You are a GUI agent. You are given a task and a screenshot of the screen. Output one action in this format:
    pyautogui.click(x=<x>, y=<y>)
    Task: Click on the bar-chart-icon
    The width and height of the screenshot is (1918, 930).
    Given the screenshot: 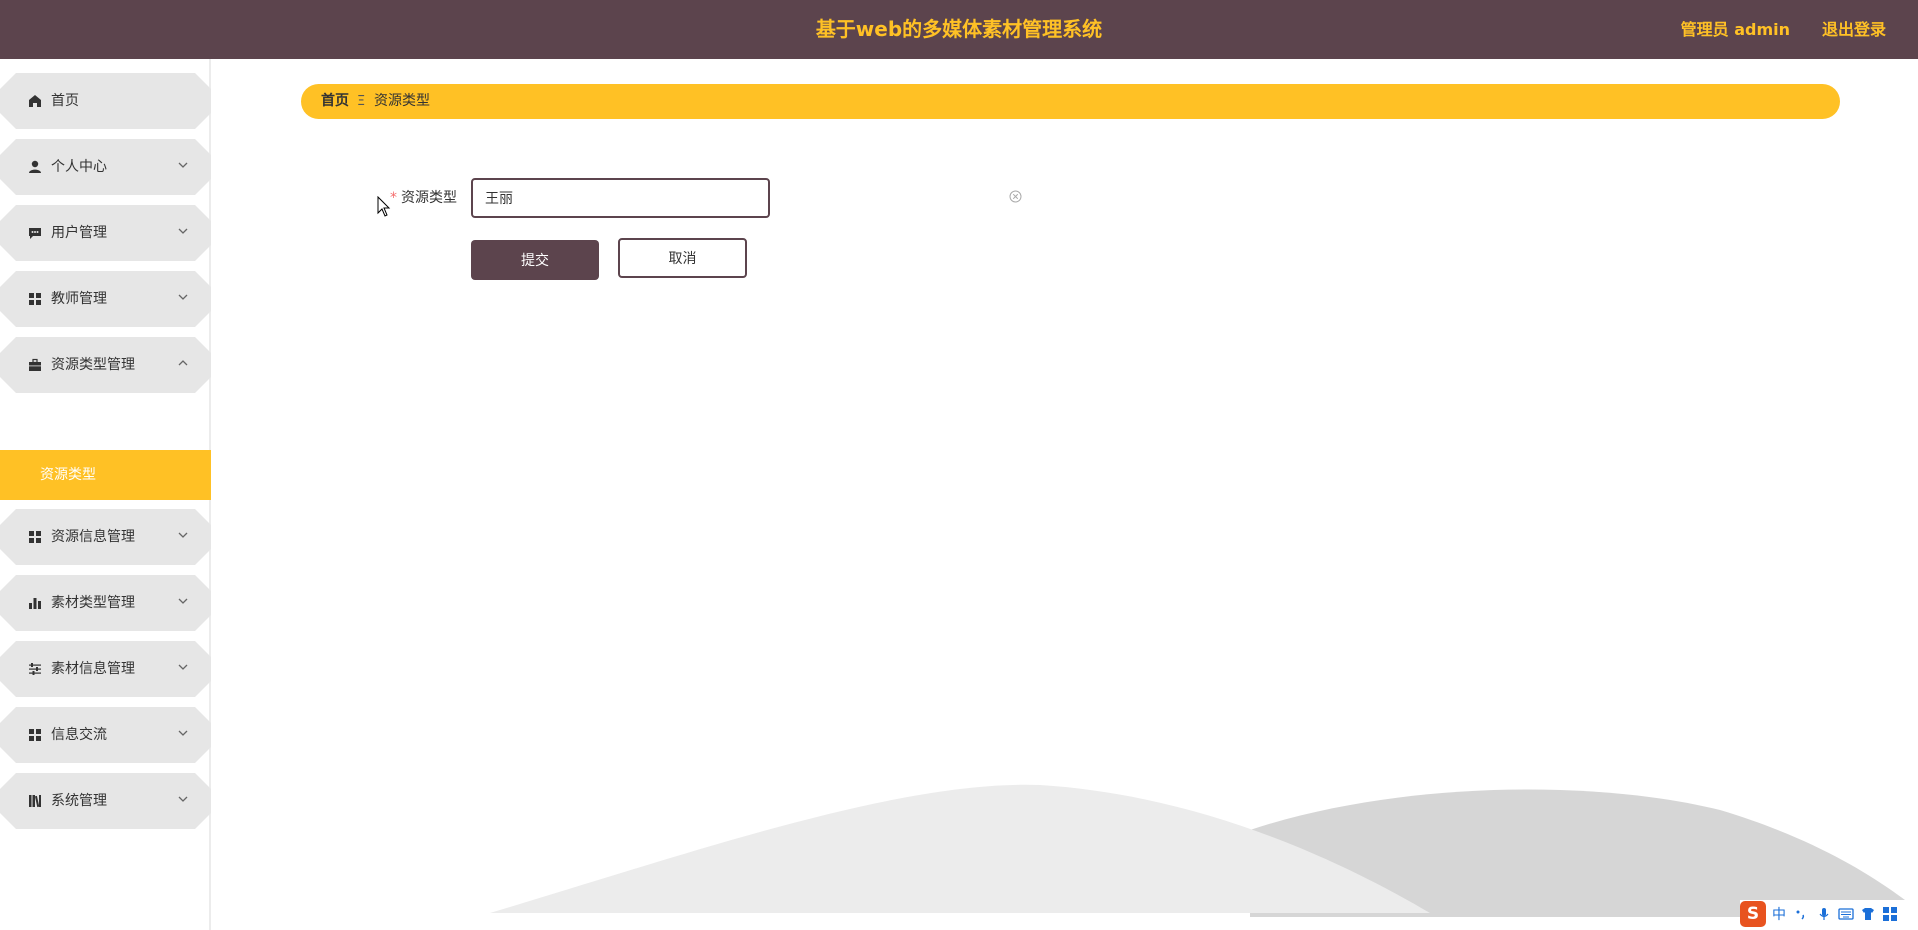 What is the action you would take?
    pyautogui.click(x=35, y=603)
    